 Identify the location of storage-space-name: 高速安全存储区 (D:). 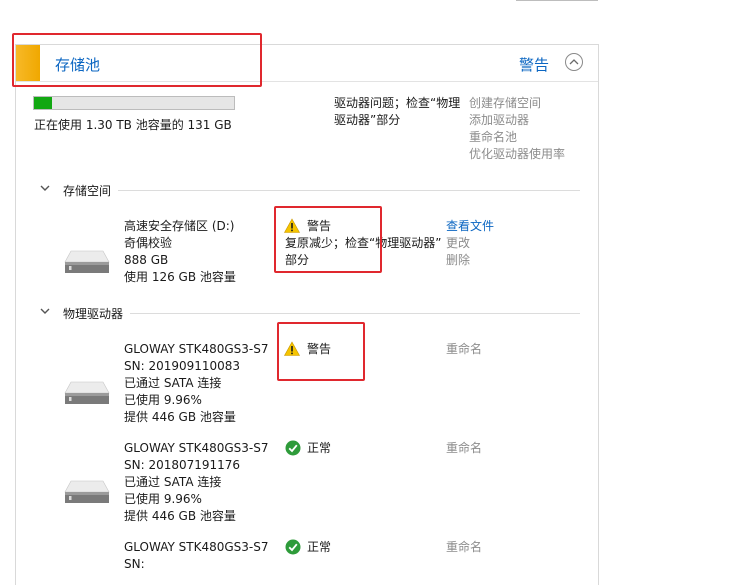
(179, 226).